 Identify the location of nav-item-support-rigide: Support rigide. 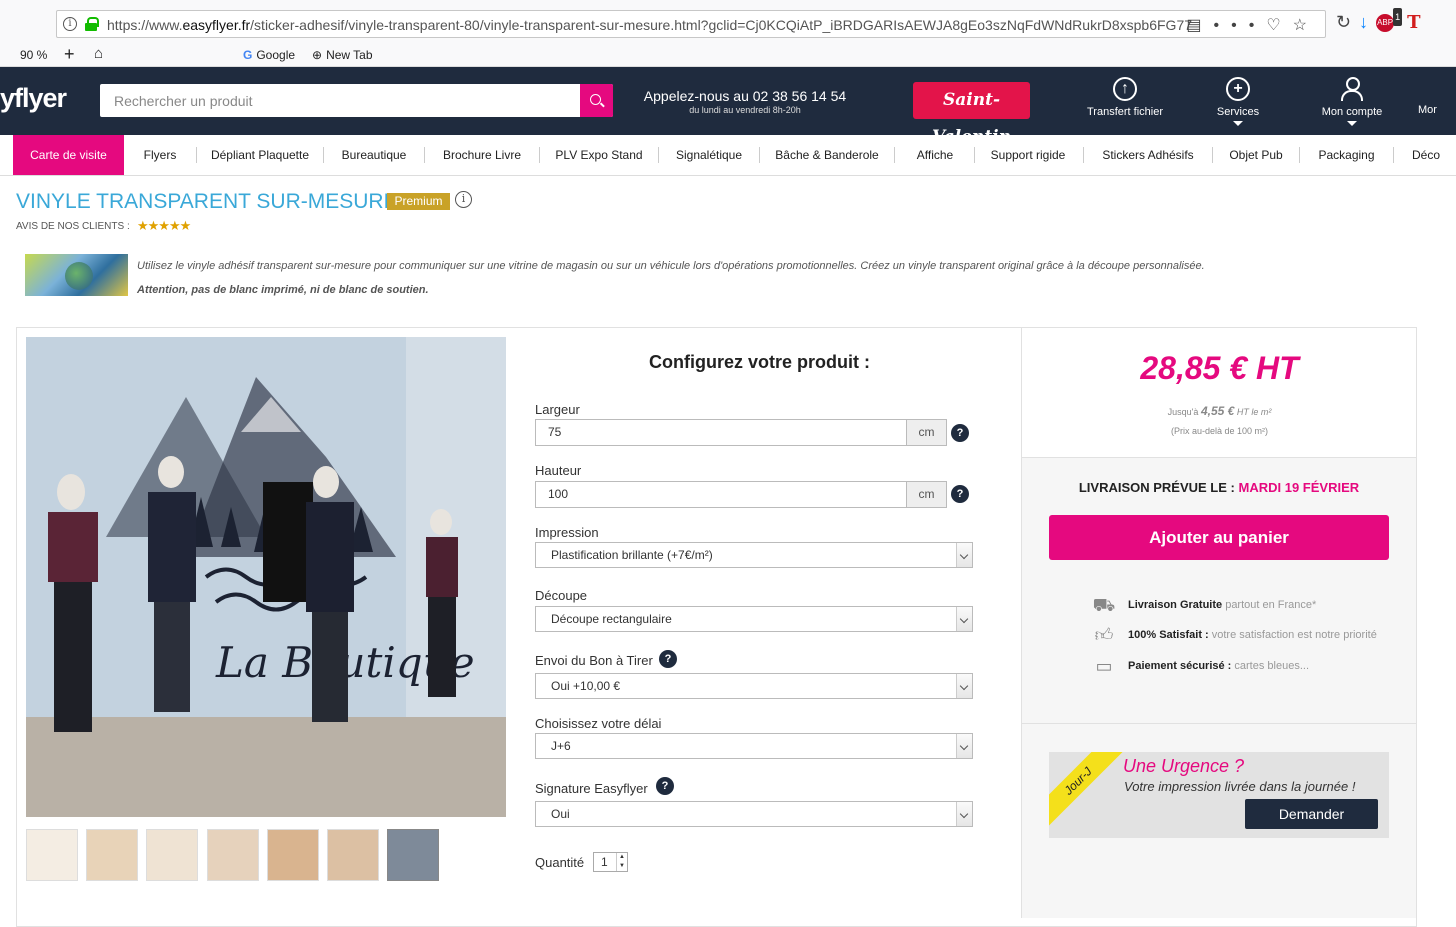
(1028, 155).